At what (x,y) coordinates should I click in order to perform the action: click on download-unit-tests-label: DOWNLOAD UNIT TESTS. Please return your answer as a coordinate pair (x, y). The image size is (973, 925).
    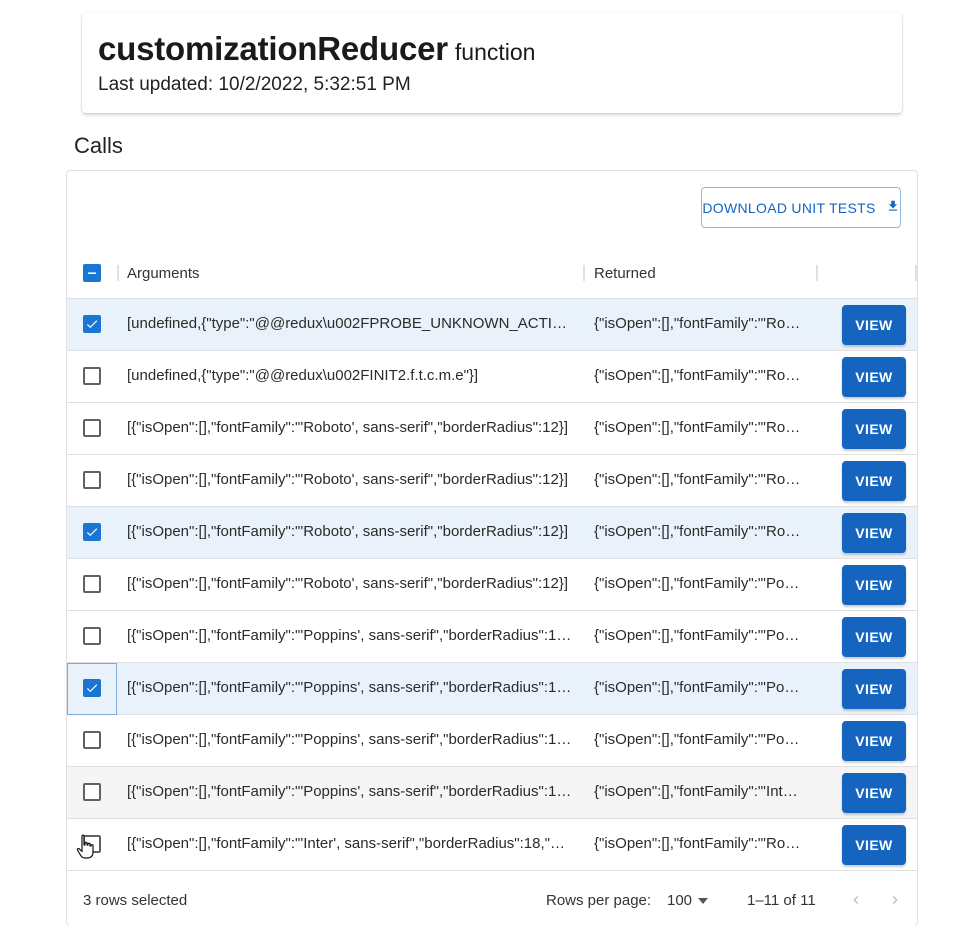
    Looking at the image, I should click on (789, 207).